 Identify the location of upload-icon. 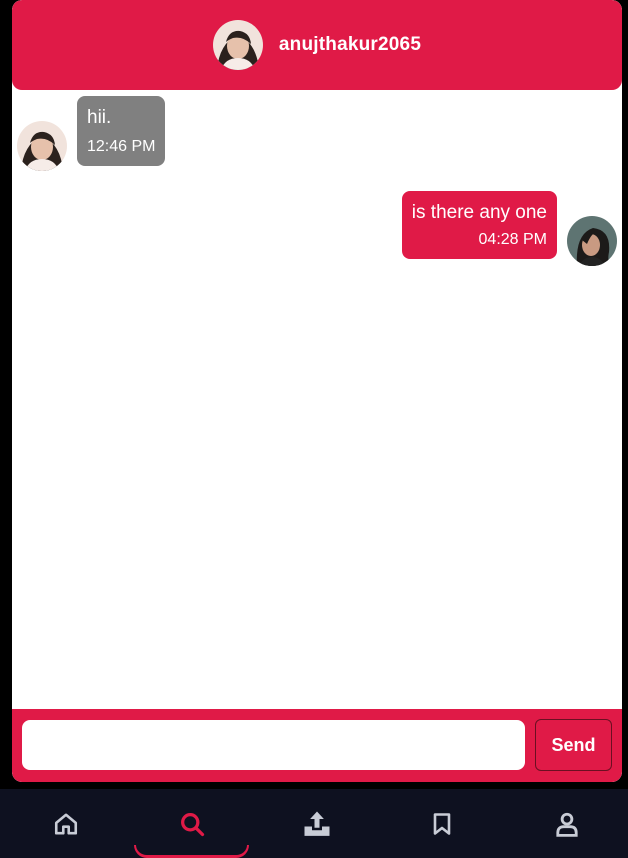
(317, 823).